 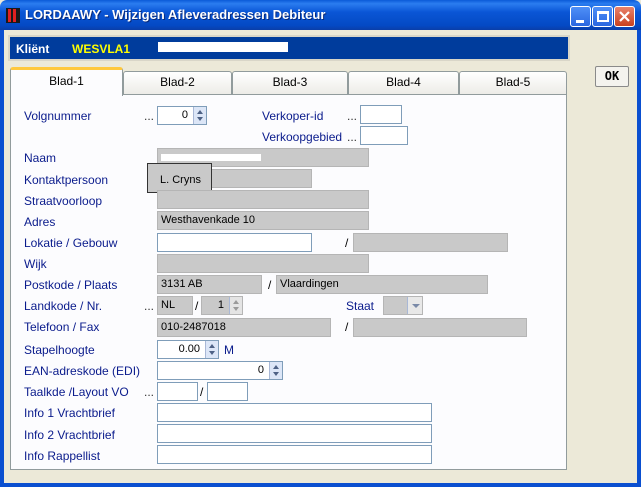 I want to click on naam-redacted, so click(x=211, y=157).